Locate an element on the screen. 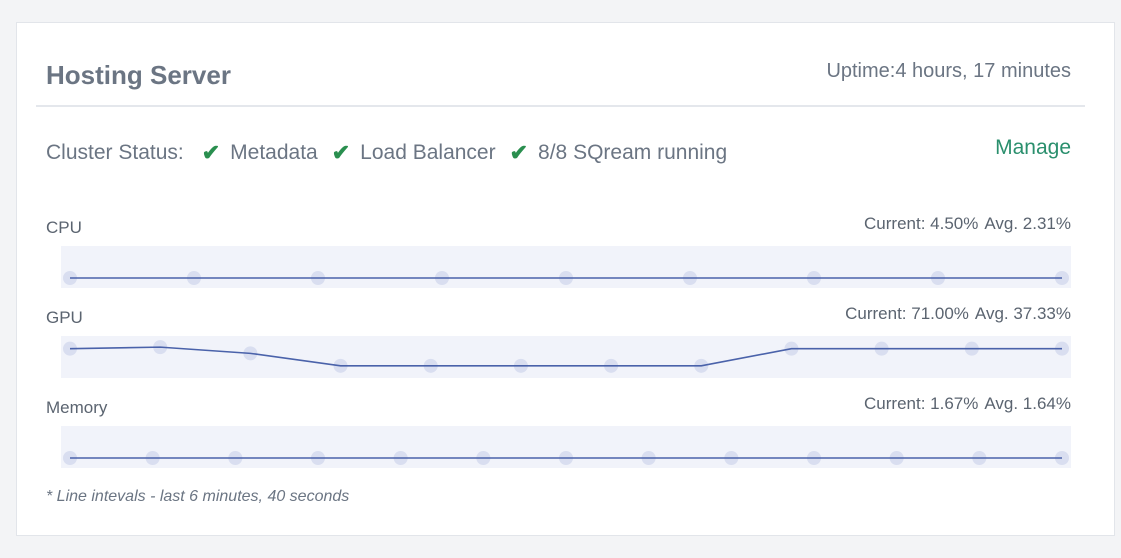 This screenshot has width=1121, height=558. gpu-current: Current: 71.00% is located at coordinates (907, 313).